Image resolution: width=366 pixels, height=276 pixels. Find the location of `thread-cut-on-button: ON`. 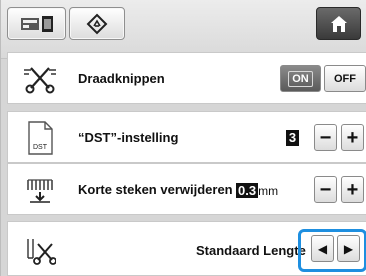

thread-cut-on-button: ON is located at coordinates (300, 78).